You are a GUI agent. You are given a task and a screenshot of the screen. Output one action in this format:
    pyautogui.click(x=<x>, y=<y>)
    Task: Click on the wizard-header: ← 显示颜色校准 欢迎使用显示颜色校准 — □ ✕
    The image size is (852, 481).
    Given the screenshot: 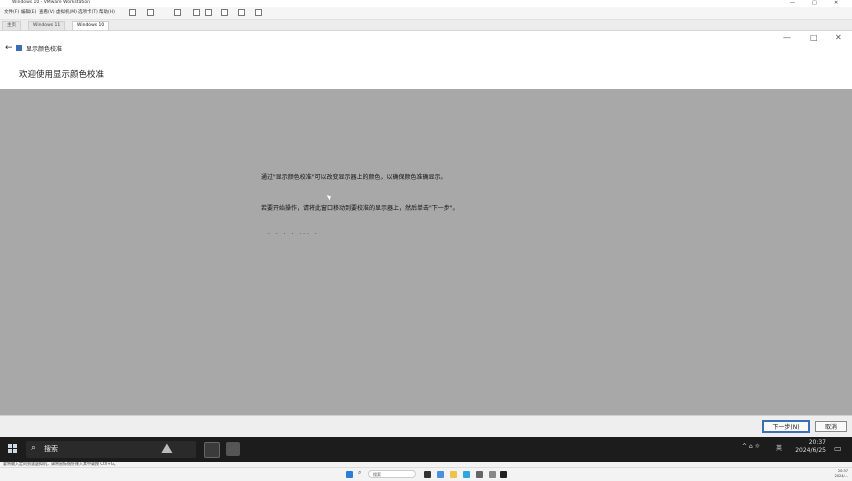 What is the action you would take?
    pyautogui.click(x=426, y=60)
    